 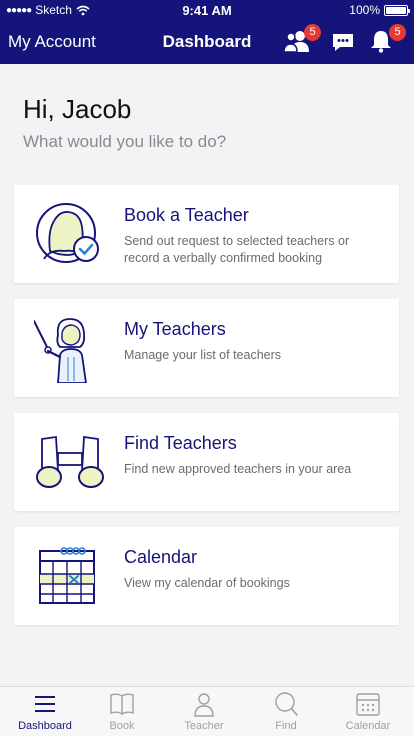 I want to click on notifications-button: 5, so click(x=387, y=41).